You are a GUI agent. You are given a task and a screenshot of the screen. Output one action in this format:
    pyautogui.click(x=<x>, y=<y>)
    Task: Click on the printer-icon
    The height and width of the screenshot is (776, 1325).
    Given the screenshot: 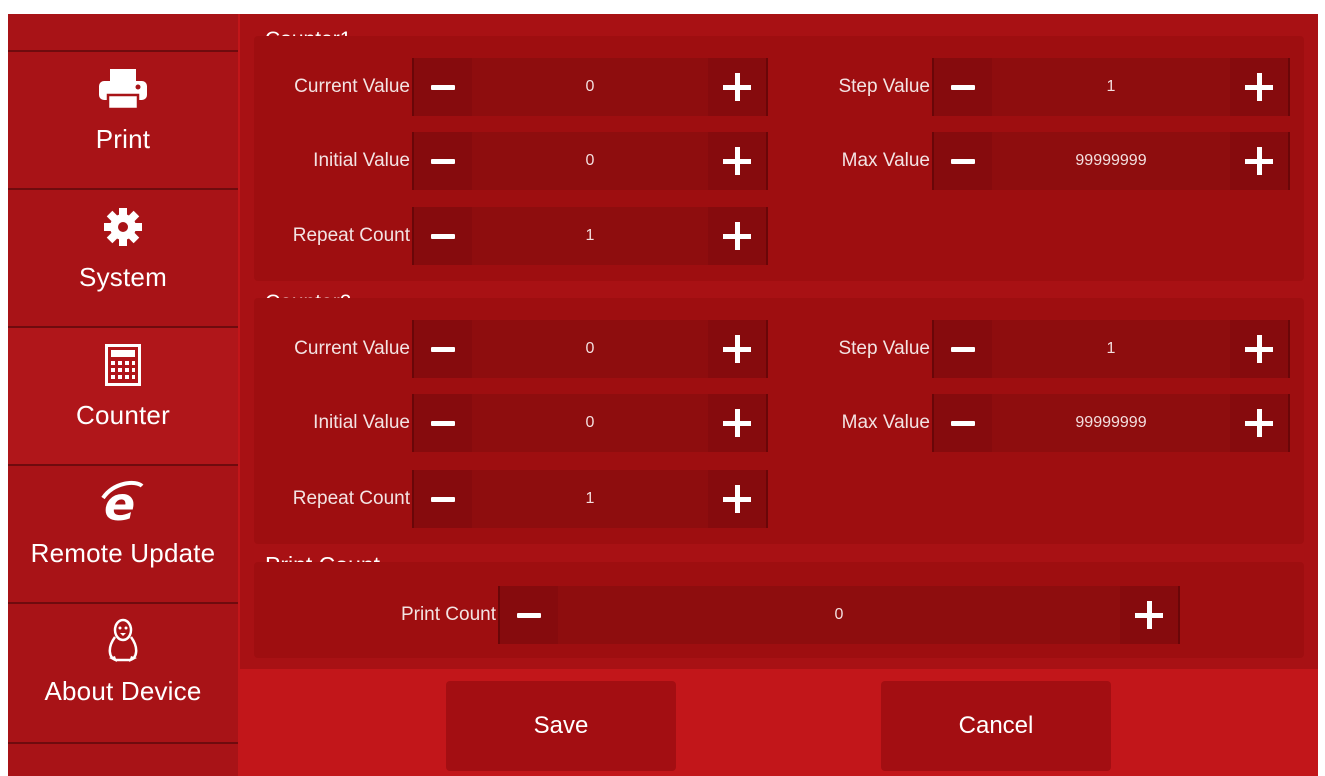 What is the action you would take?
    pyautogui.click(x=123, y=89)
    